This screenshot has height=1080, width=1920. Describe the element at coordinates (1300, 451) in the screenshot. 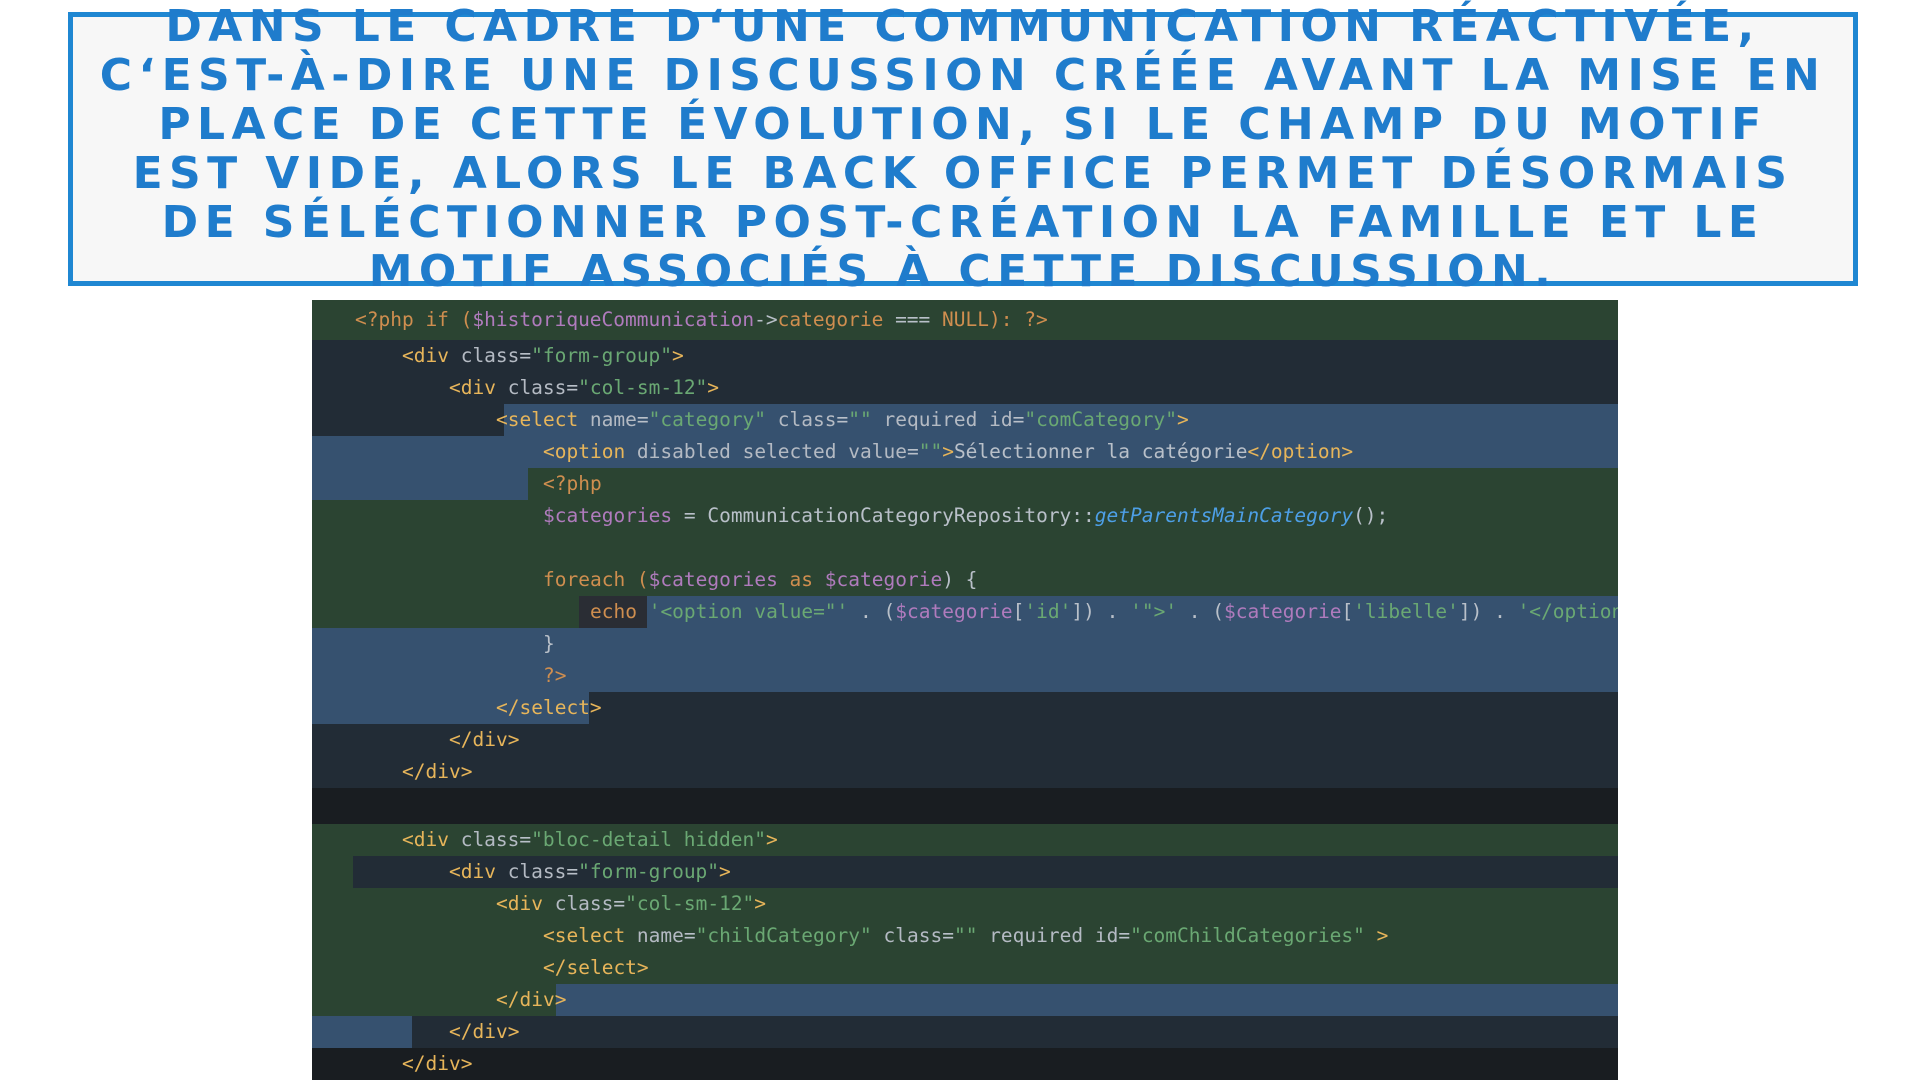

I see `code-token: </option>` at that location.